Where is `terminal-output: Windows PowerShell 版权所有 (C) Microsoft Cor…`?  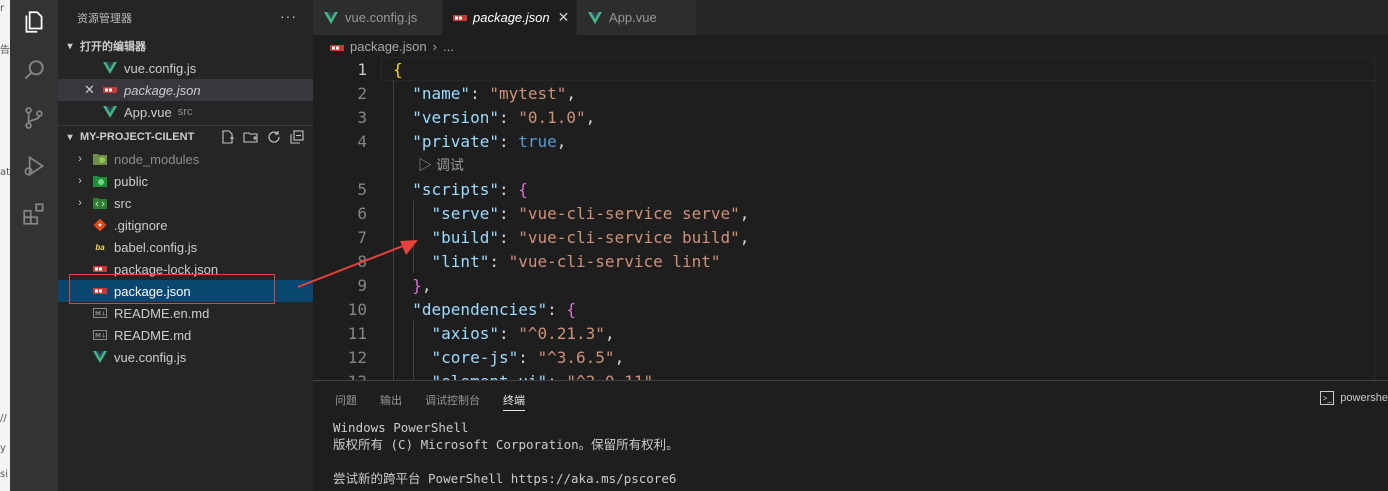 terminal-output: Windows PowerShell 版权所有 (C) Microsoft Cor… is located at coordinates (850, 453).